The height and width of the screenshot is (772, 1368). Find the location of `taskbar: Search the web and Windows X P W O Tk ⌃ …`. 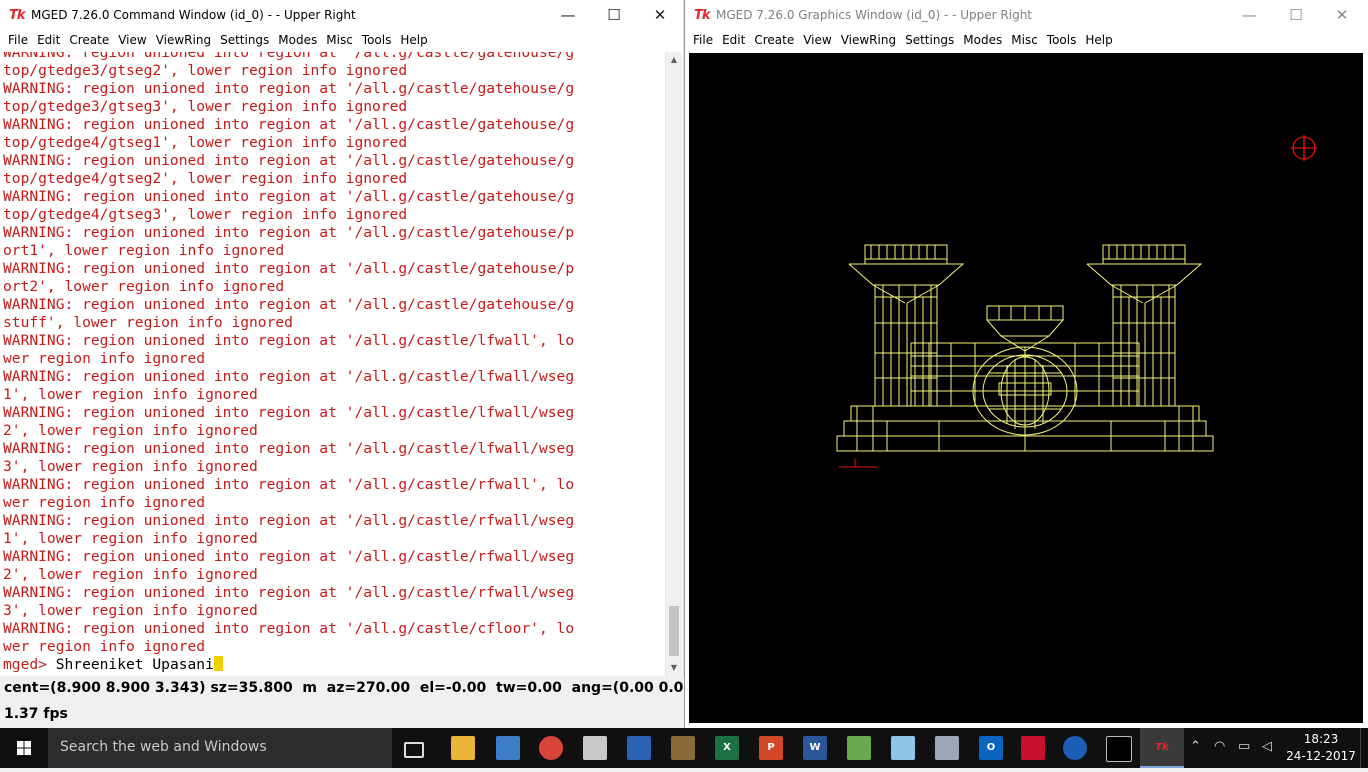

taskbar: Search the web and Windows X P W O Tk ⌃ … is located at coordinates (684, 748).